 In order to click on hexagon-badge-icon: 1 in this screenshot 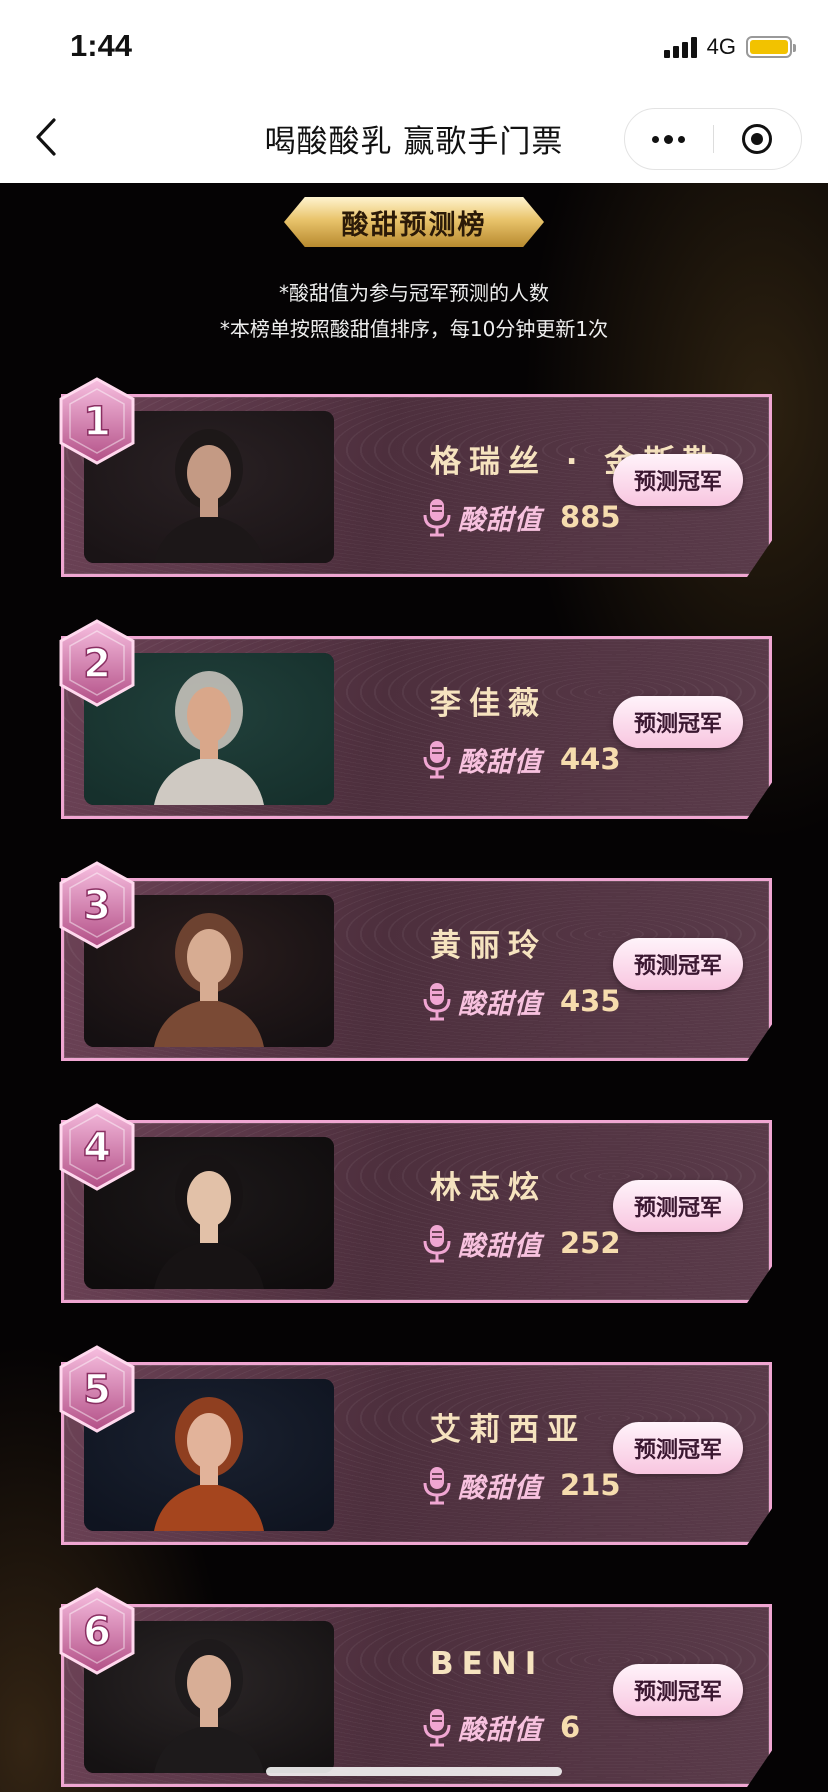, I will do `click(97, 421)`.